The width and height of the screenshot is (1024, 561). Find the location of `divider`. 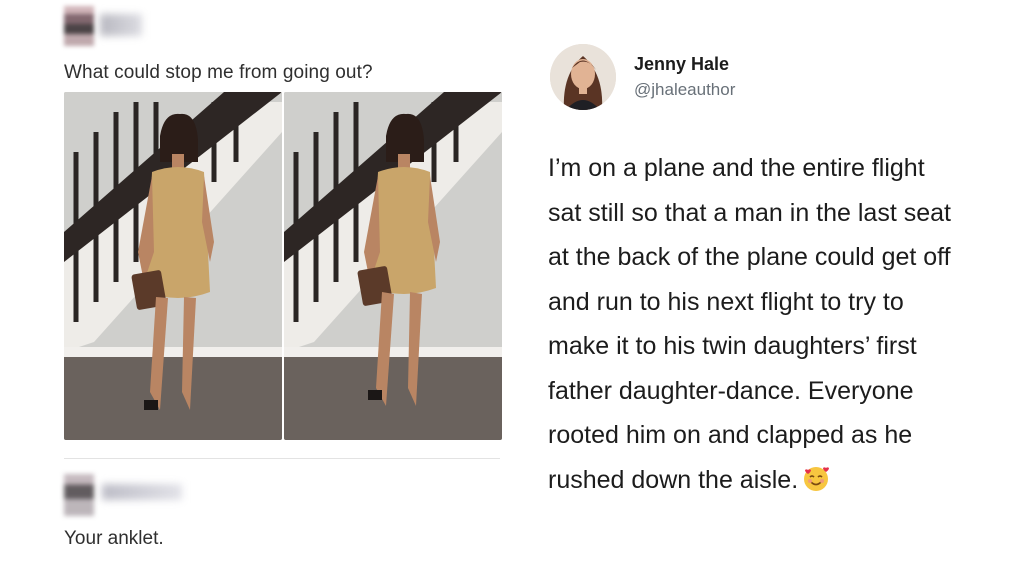

divider is located at coordinates (282, 458).